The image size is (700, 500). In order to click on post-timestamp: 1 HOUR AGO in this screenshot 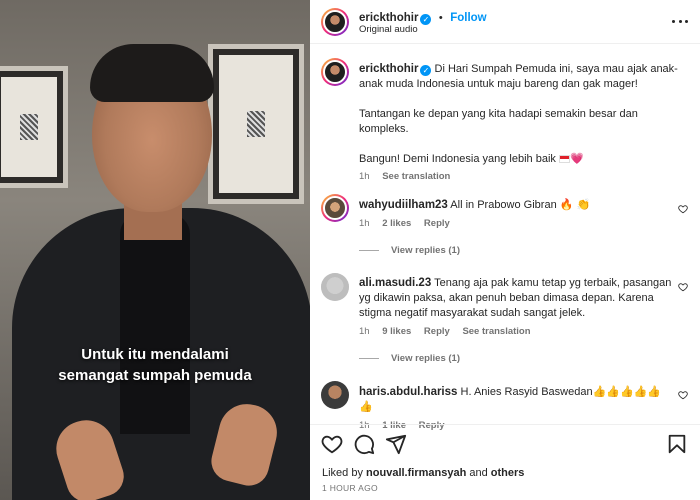, I will do `click(350, 488)`.